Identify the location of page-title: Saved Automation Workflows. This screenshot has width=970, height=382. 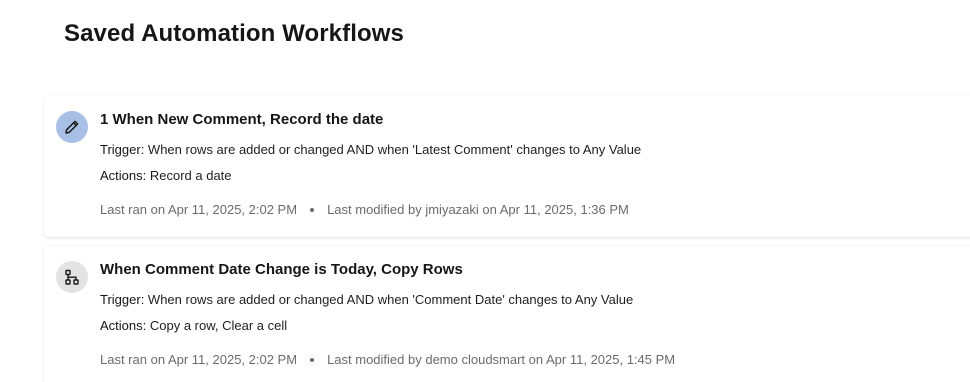
(234, 33).